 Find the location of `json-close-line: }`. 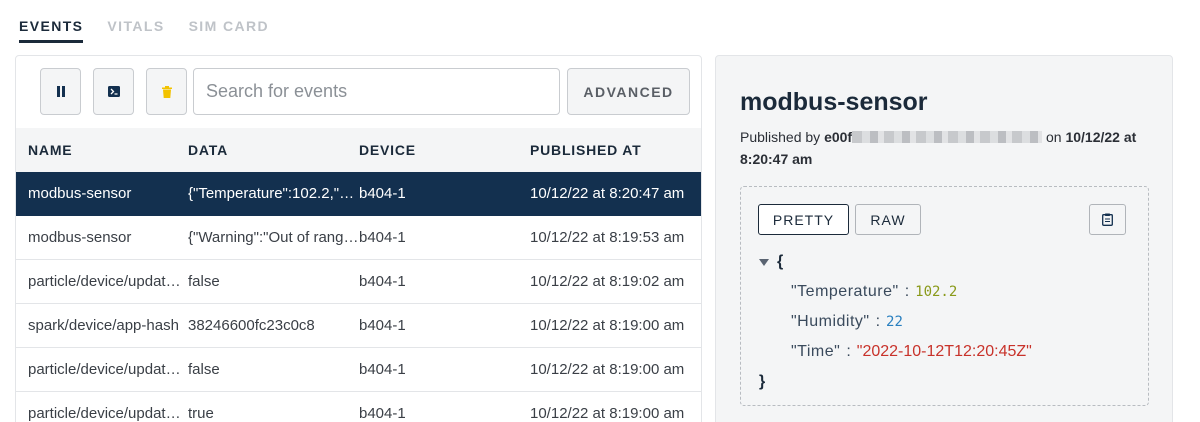

json-close-line: } is located at coordinates (895, 382).